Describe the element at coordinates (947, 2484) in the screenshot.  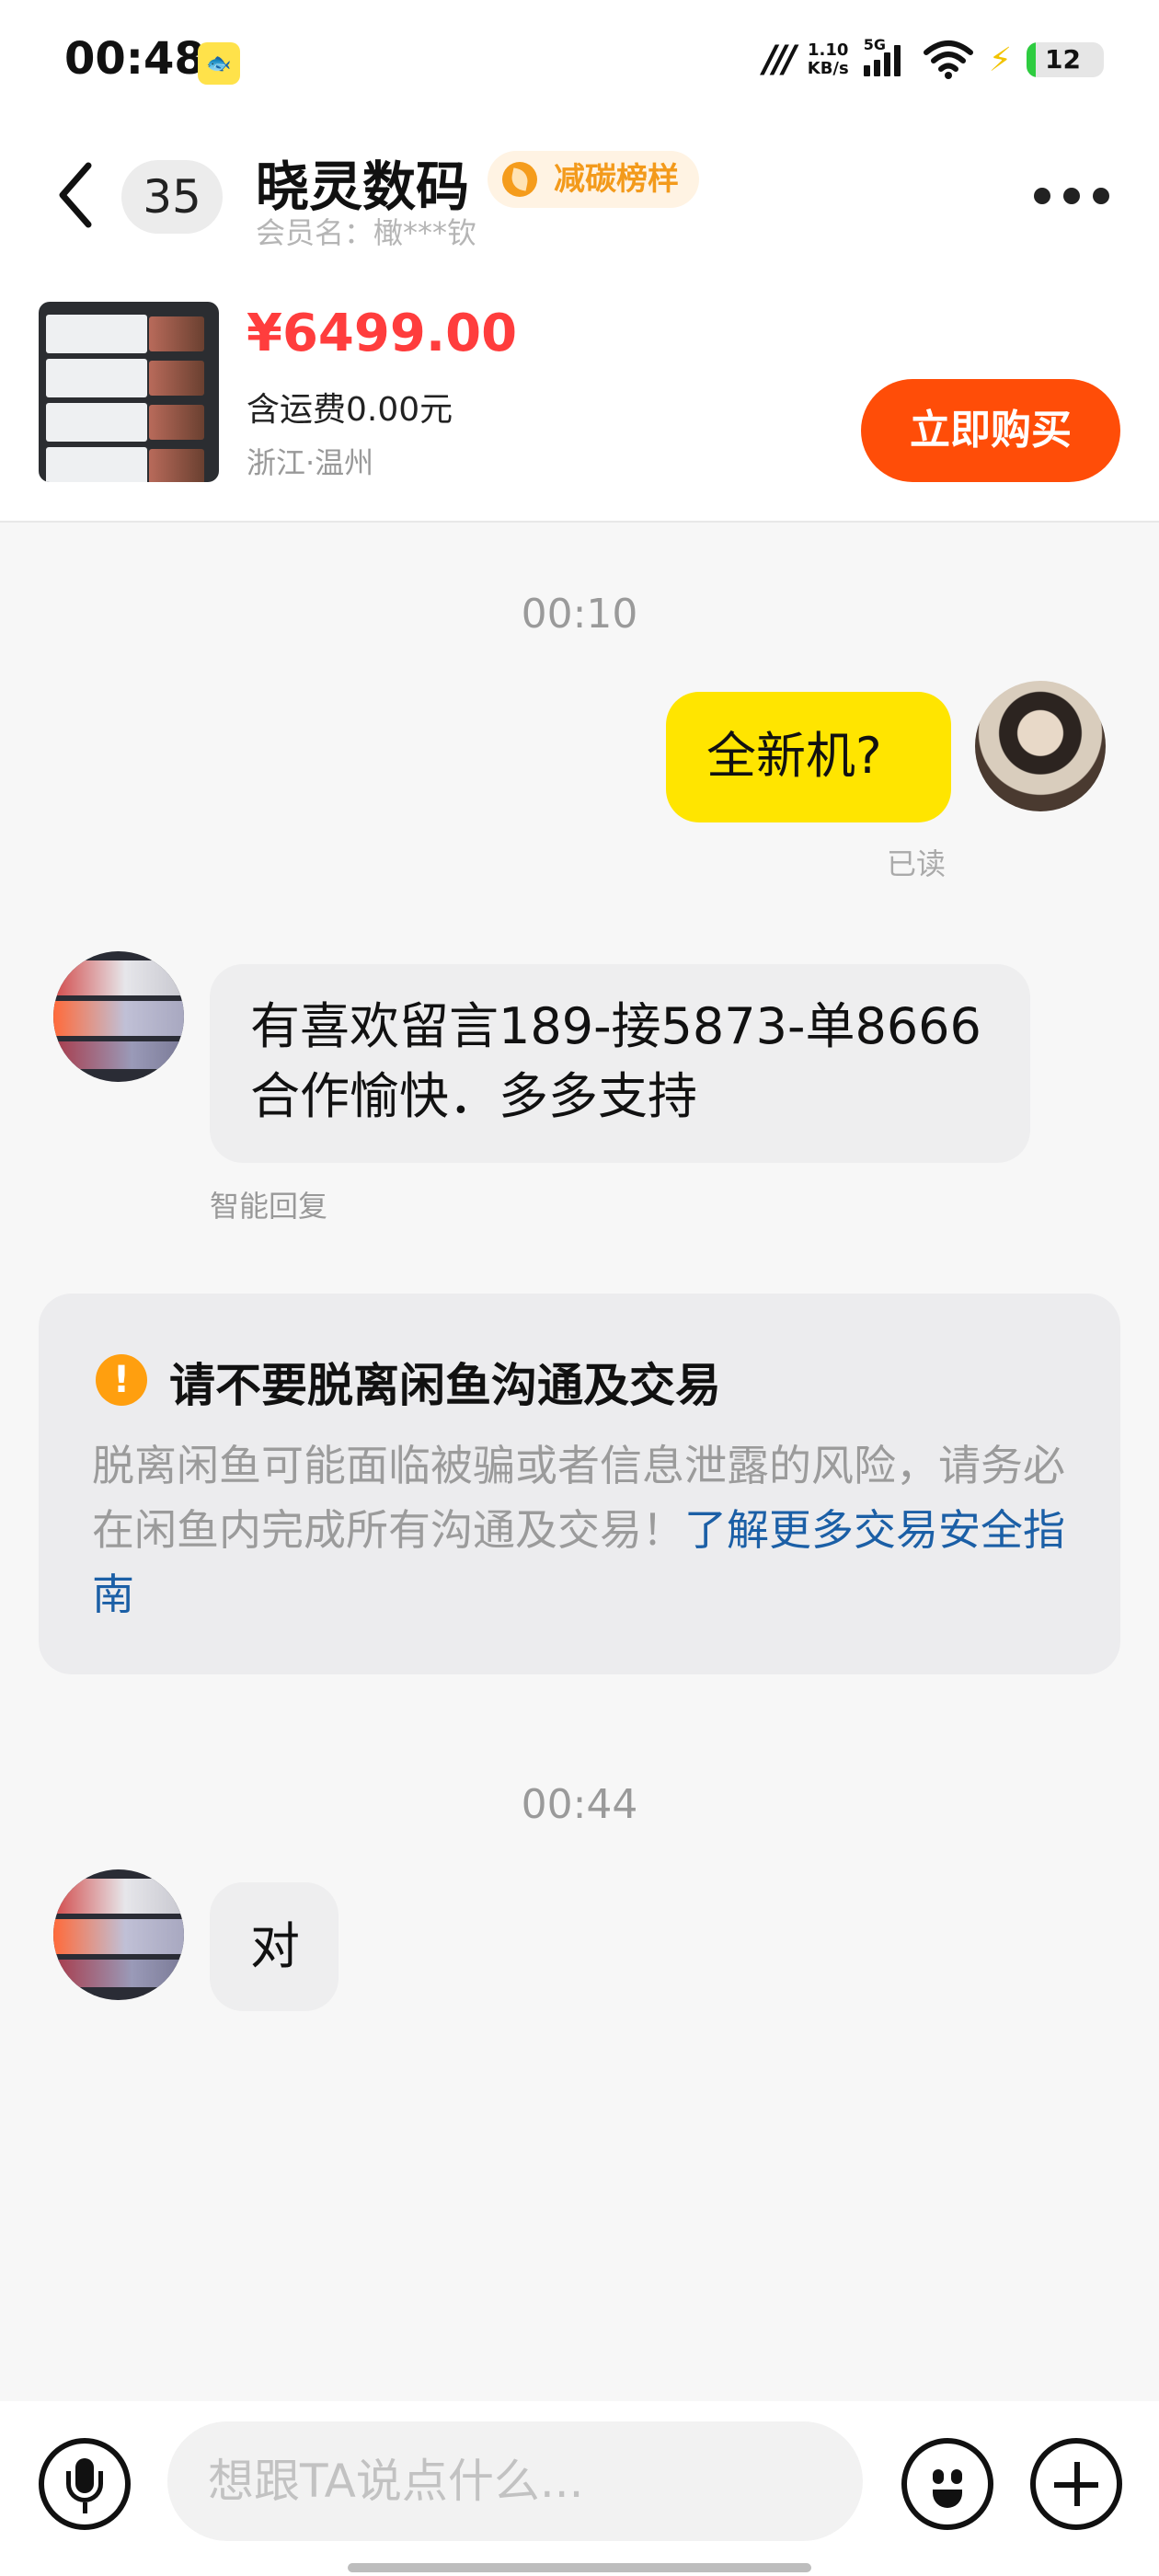
I see `emoji-icon` at that location.